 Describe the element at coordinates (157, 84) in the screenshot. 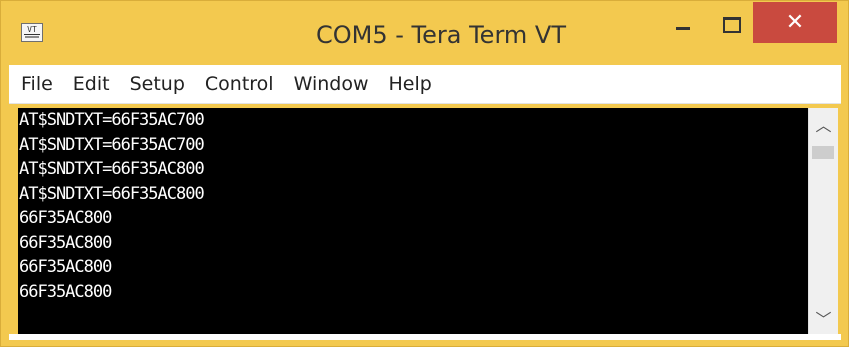

I see `menu-setup: Setup` at that location.